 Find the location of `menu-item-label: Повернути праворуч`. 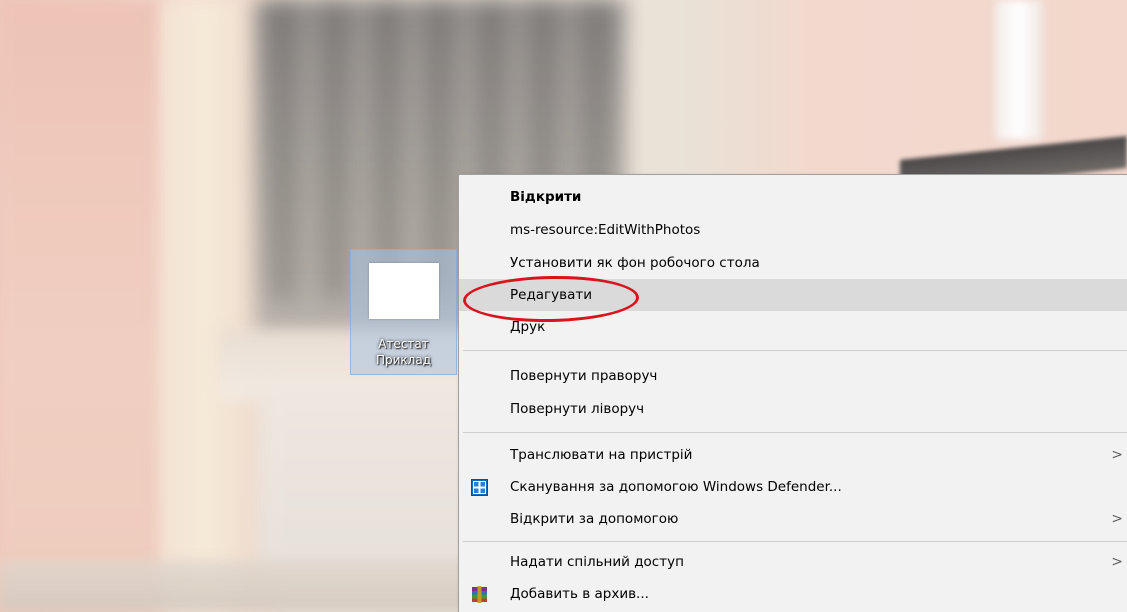

menu-item-label: Повернути праворуч is located at coordinates (584, 376).